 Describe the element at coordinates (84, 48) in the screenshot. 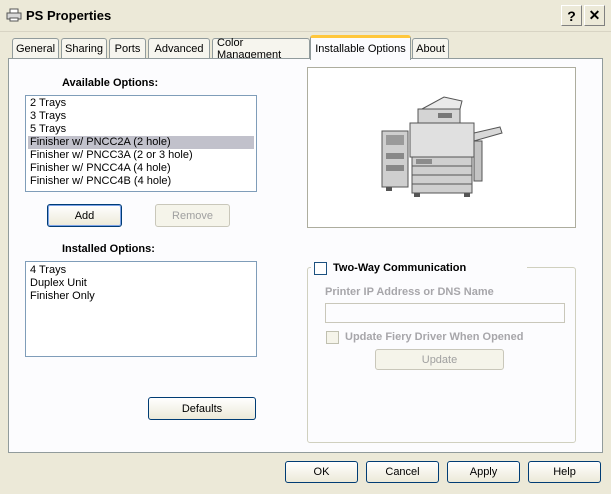

I see `tab-sharing: Sharing` at that location.